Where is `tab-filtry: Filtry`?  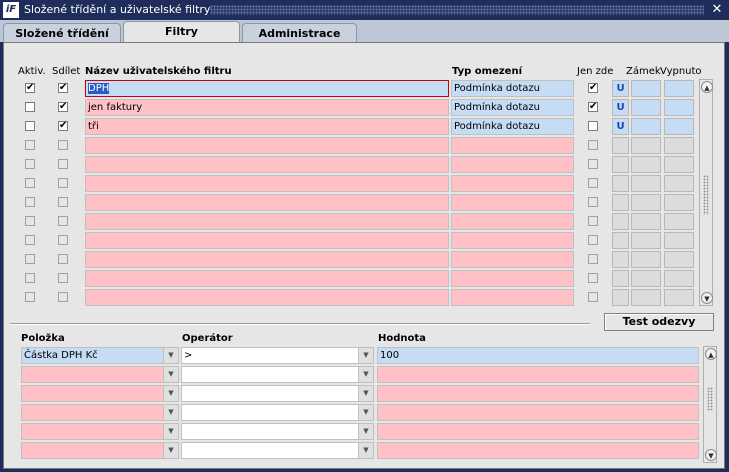
tab-filtry: Filtry is located at coordinates (181, 32).